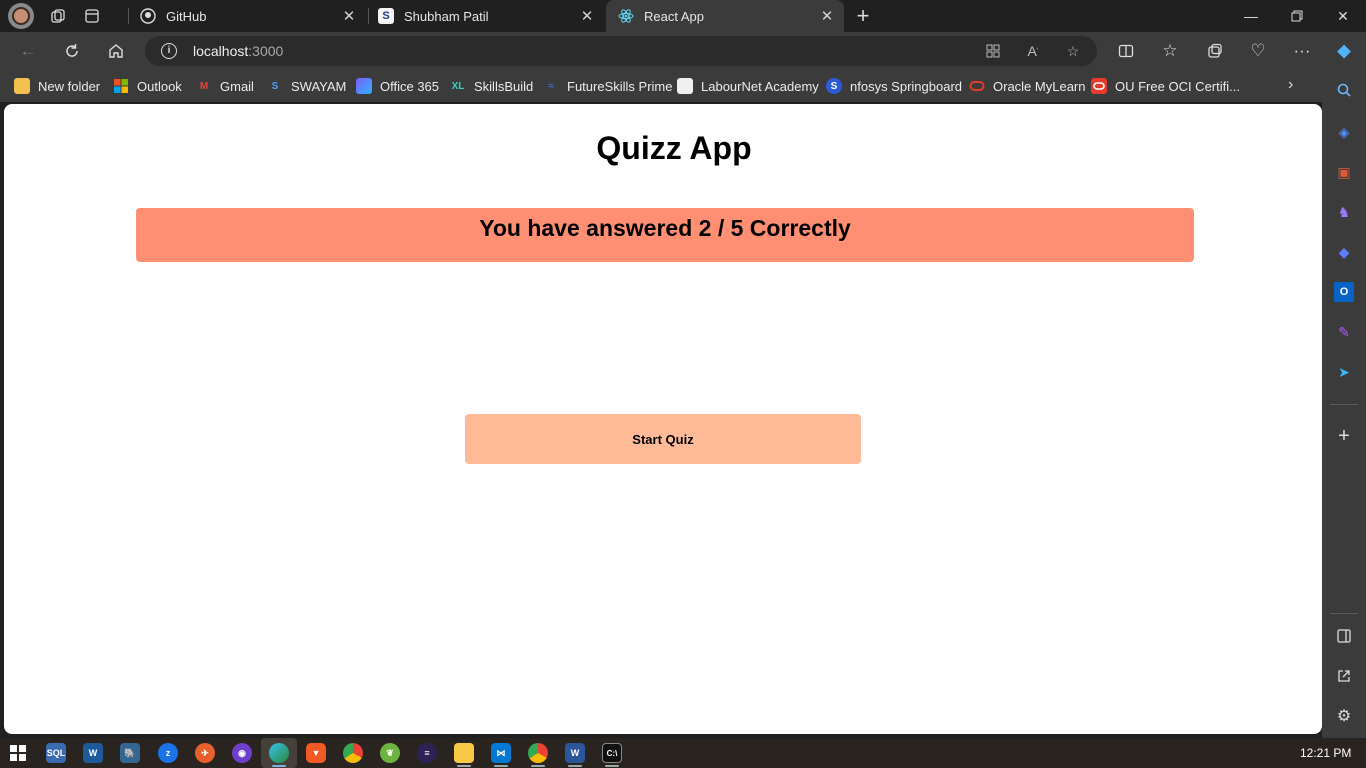  Describe the element at coordinates (353, 753) in the screenshot. I see `chrome-icon` at that location.